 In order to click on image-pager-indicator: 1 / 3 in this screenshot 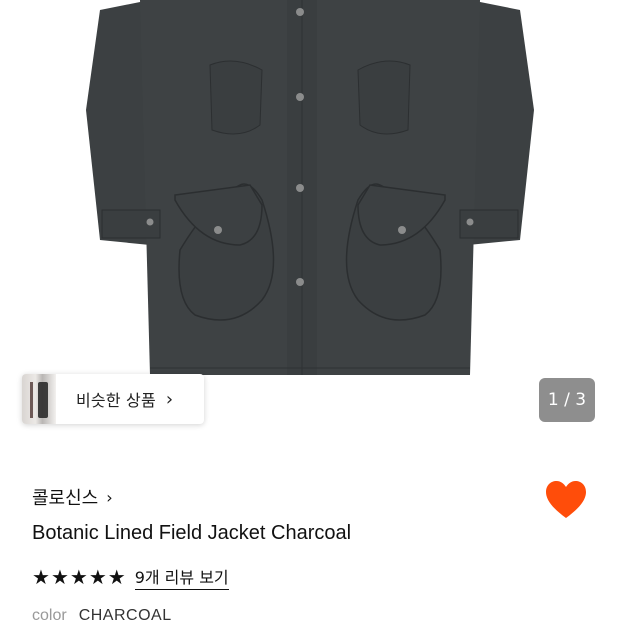, I will do `click(567, 400)`.